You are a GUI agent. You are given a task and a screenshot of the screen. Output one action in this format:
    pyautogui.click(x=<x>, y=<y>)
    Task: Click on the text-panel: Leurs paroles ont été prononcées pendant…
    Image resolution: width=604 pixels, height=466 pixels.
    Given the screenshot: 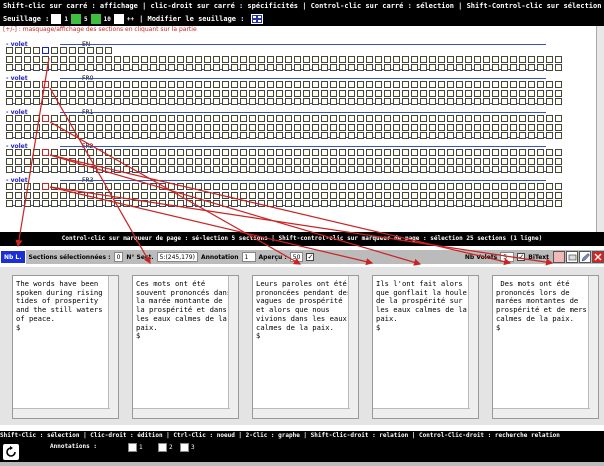 What is the action you would take?
    pyautogui.click(x=305, y=347)
    